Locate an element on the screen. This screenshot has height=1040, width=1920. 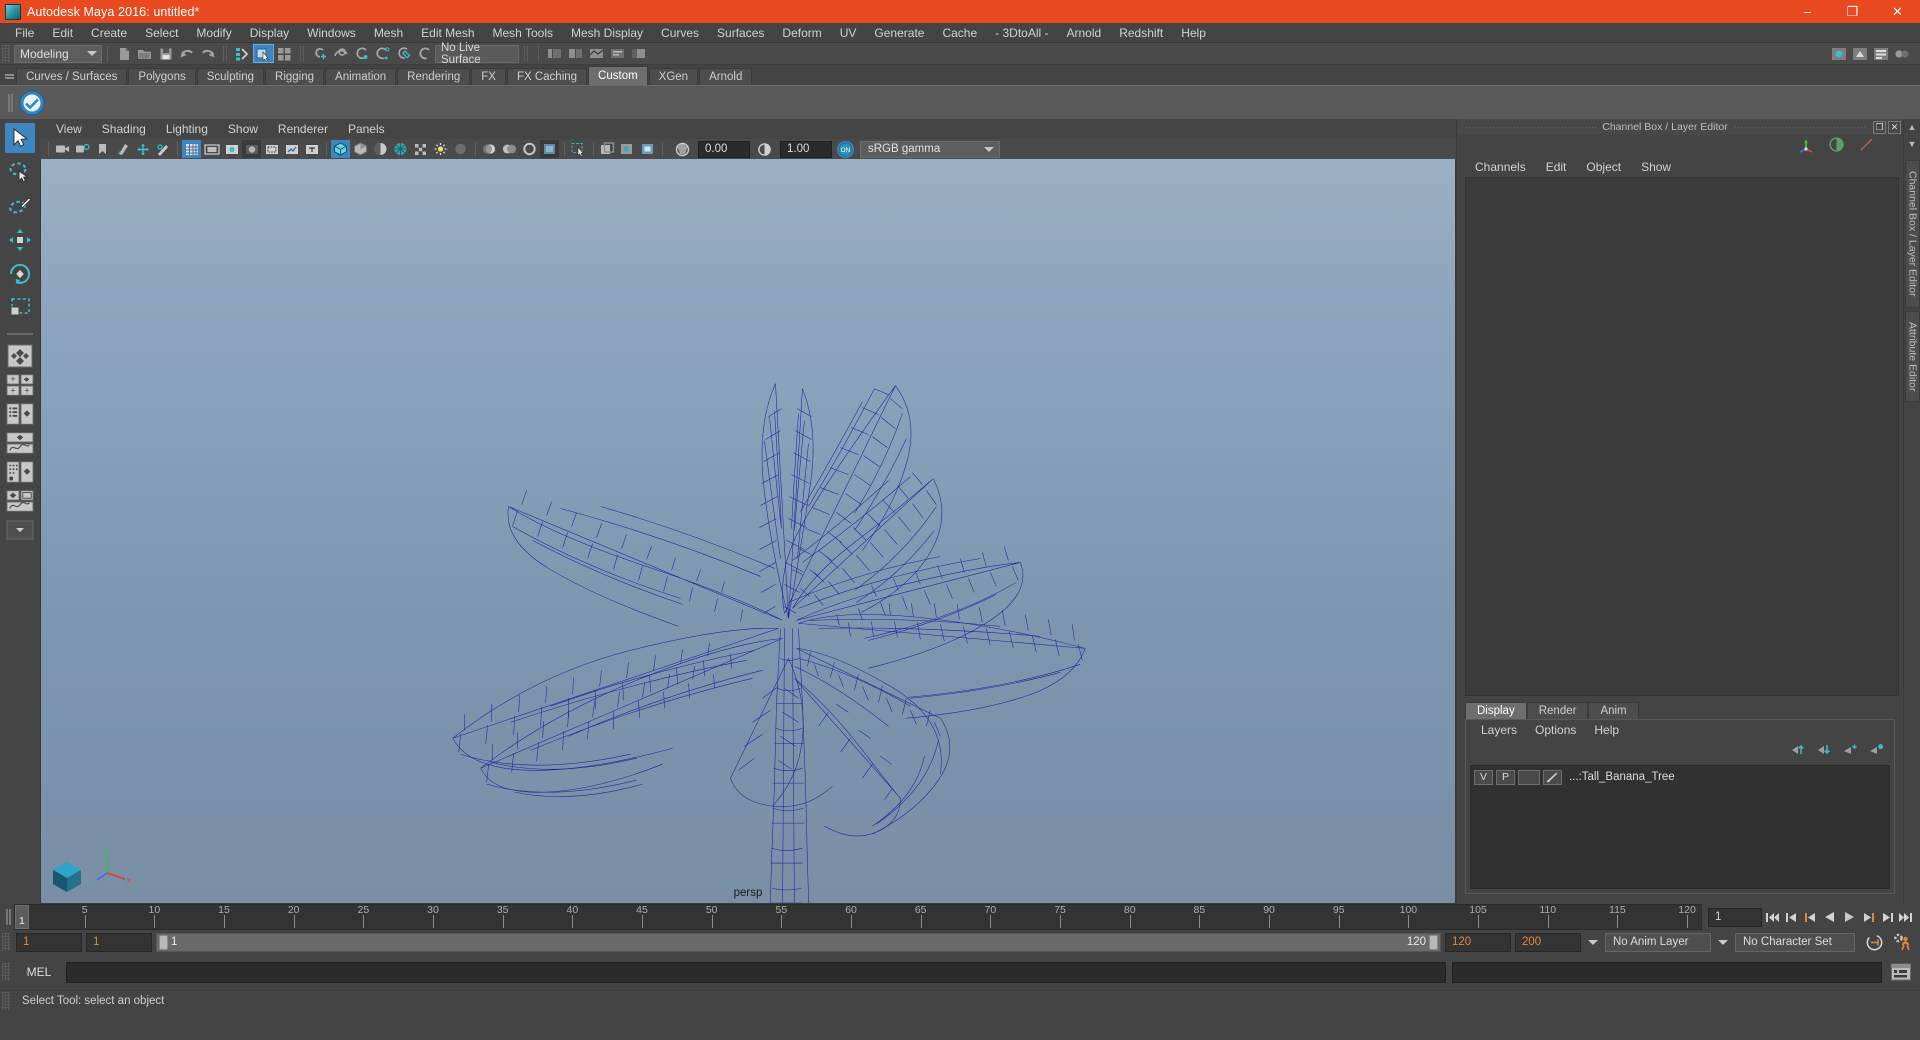
move-layer-up-icon is located at coordinates (1798, 751).